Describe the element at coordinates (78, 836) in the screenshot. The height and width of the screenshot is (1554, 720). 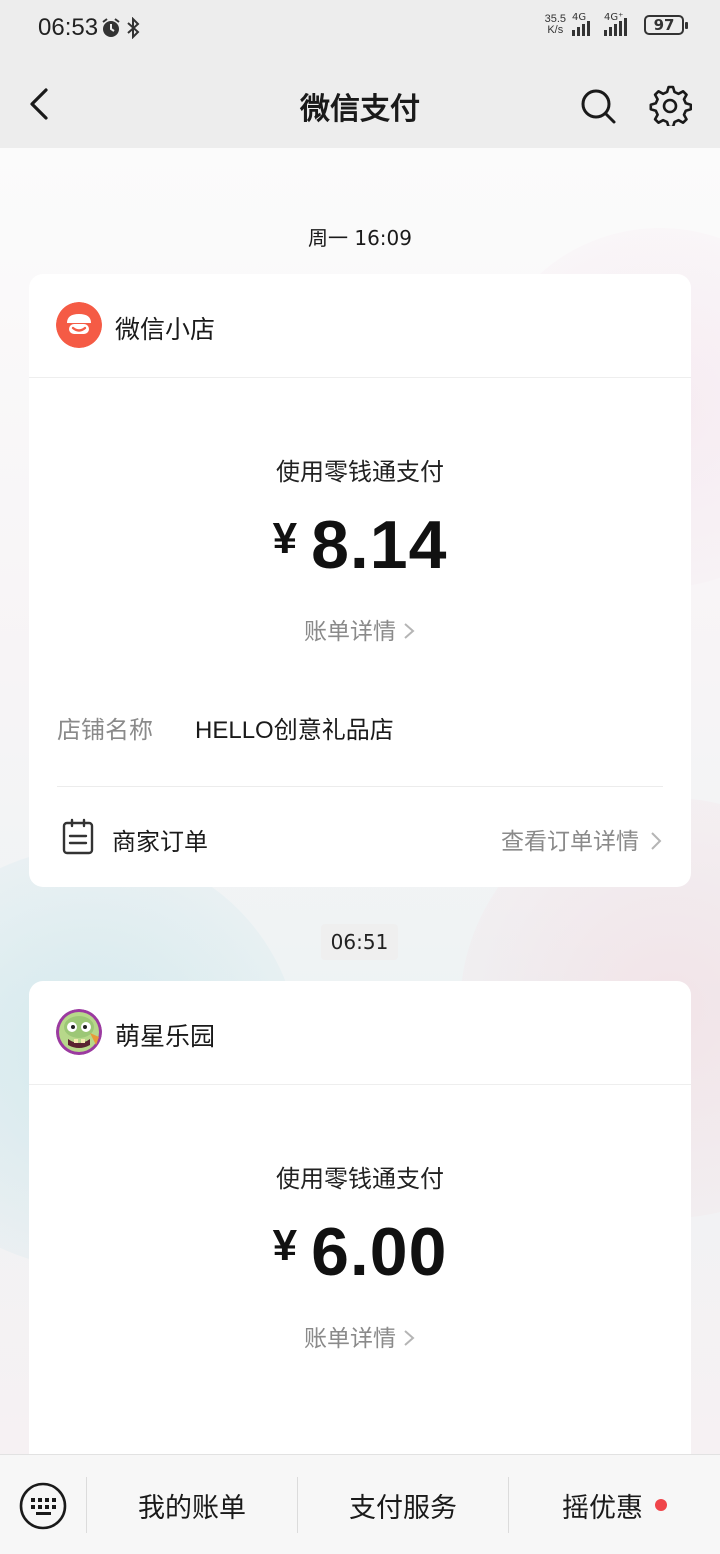
I see `order-list-icon` at that location.